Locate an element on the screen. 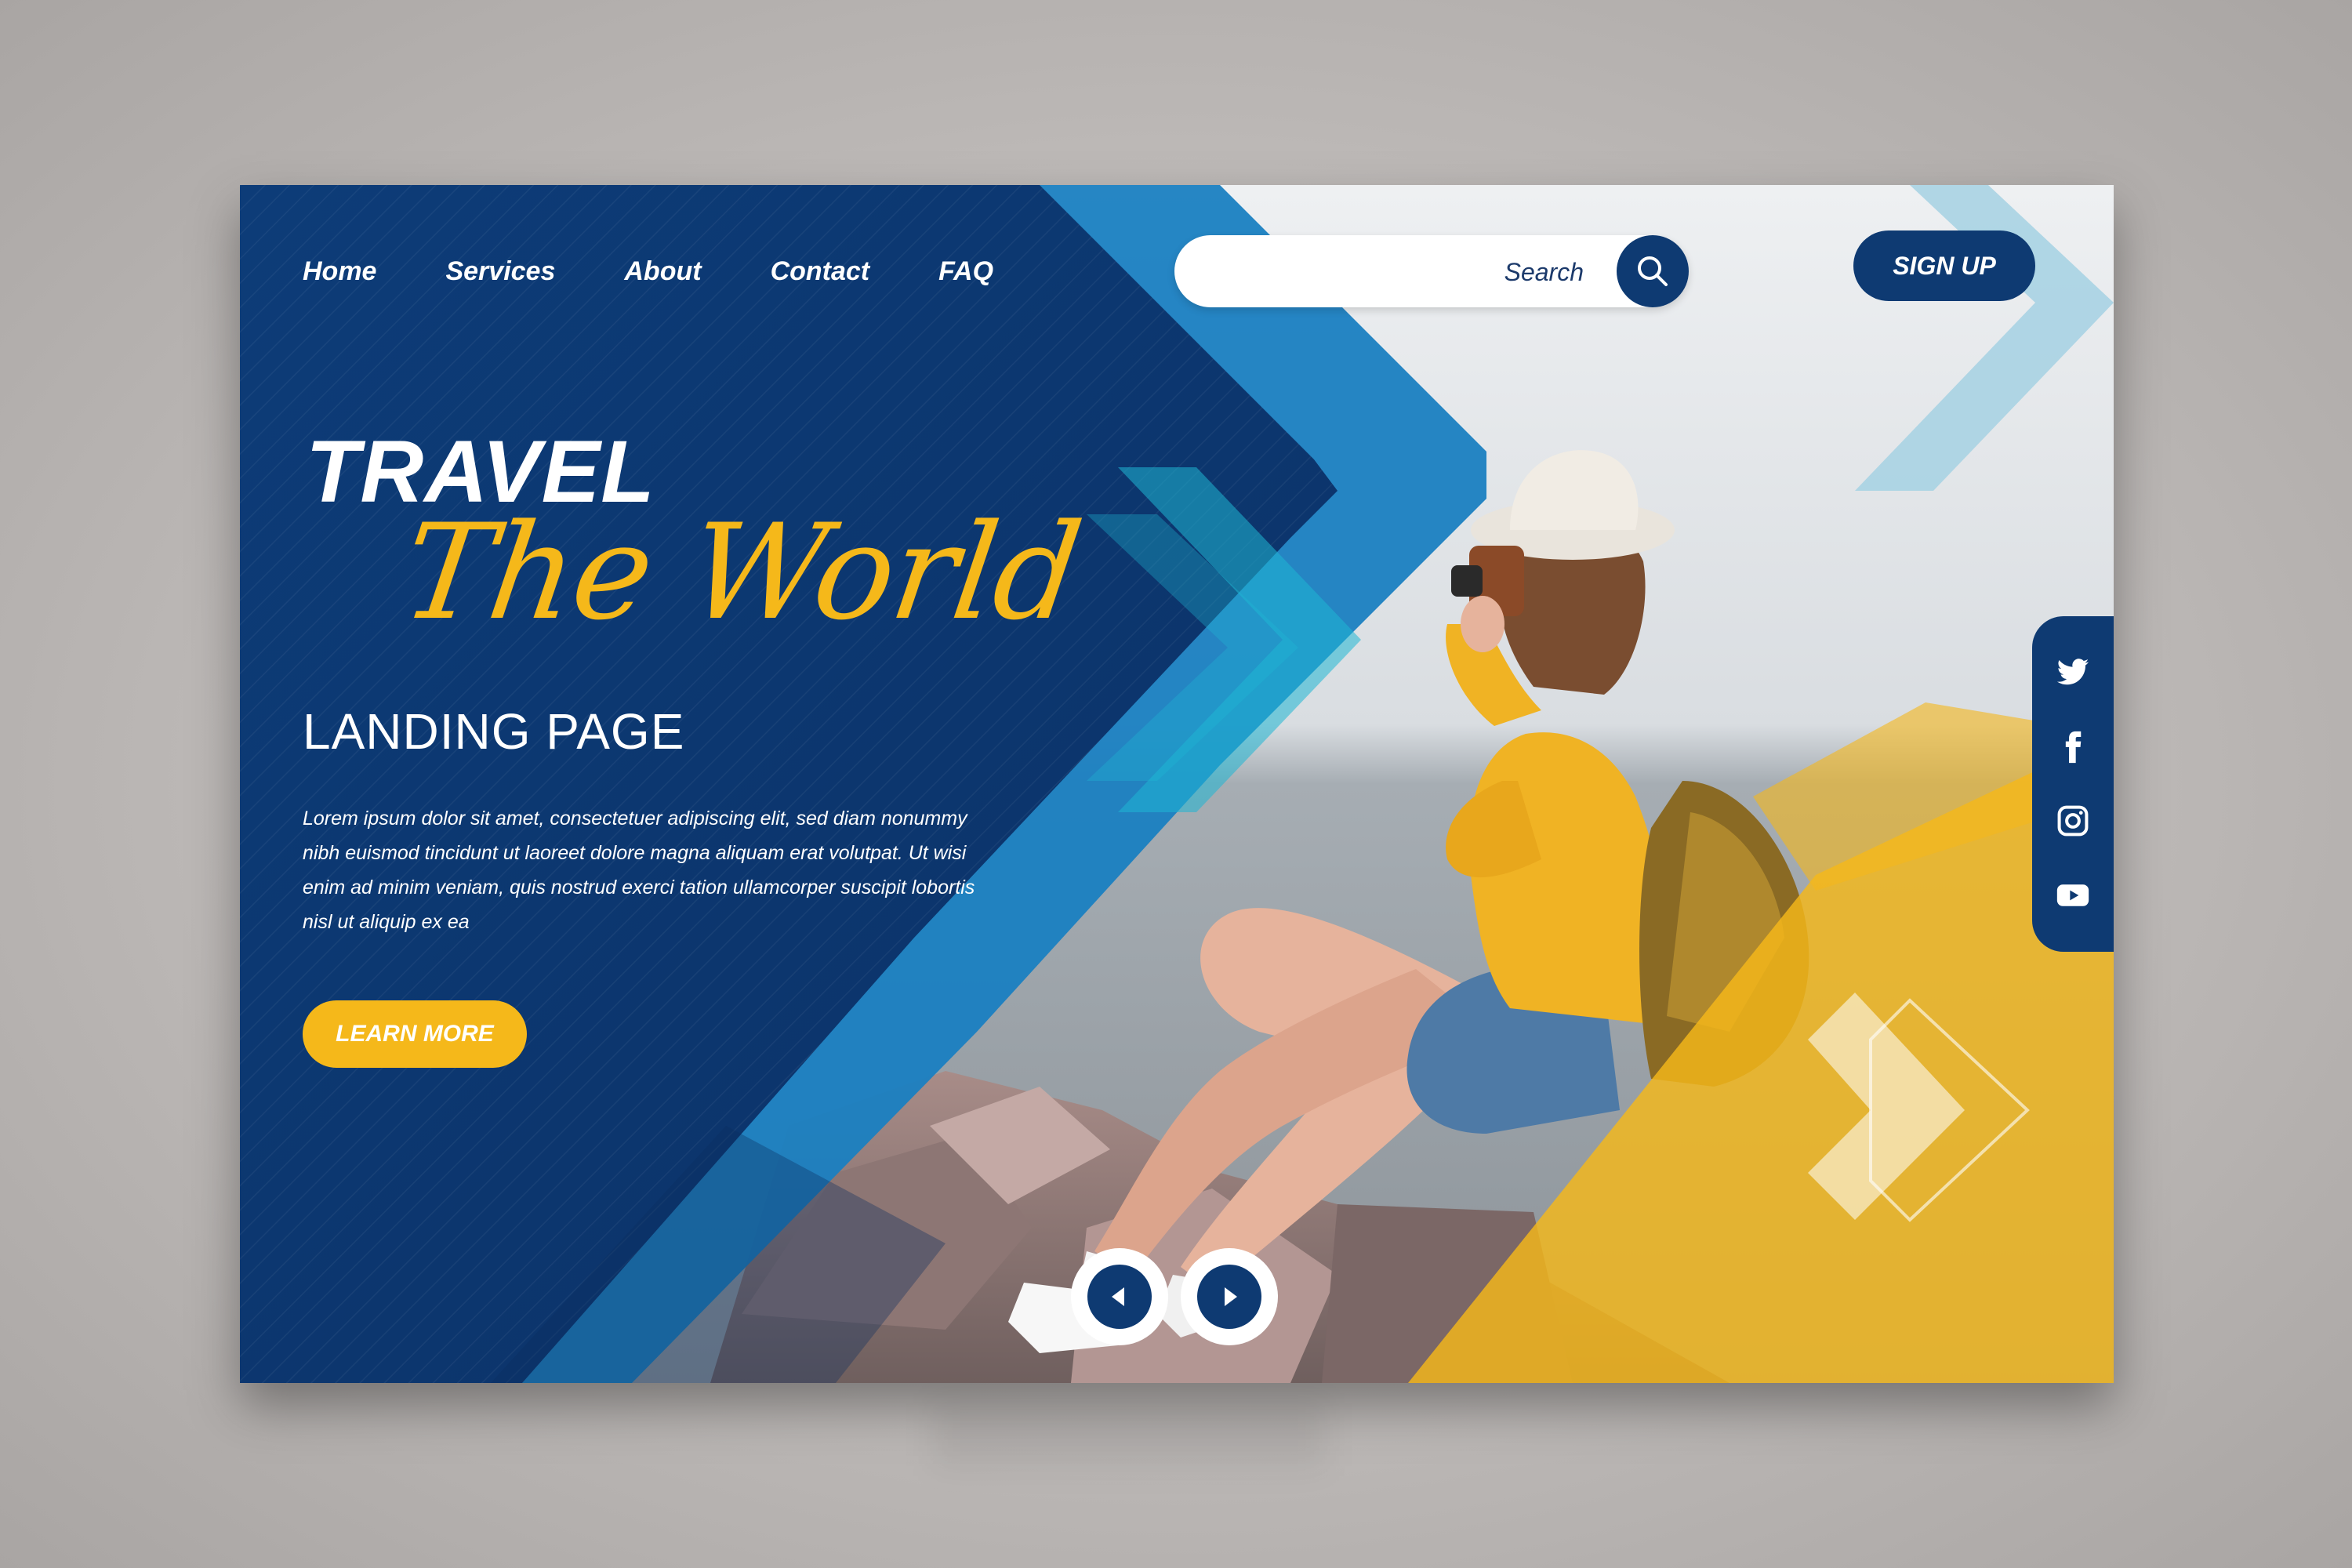 This screenshot has width=2352, height=1568. nav-contact: Contact is located at coordinates (820, 271).